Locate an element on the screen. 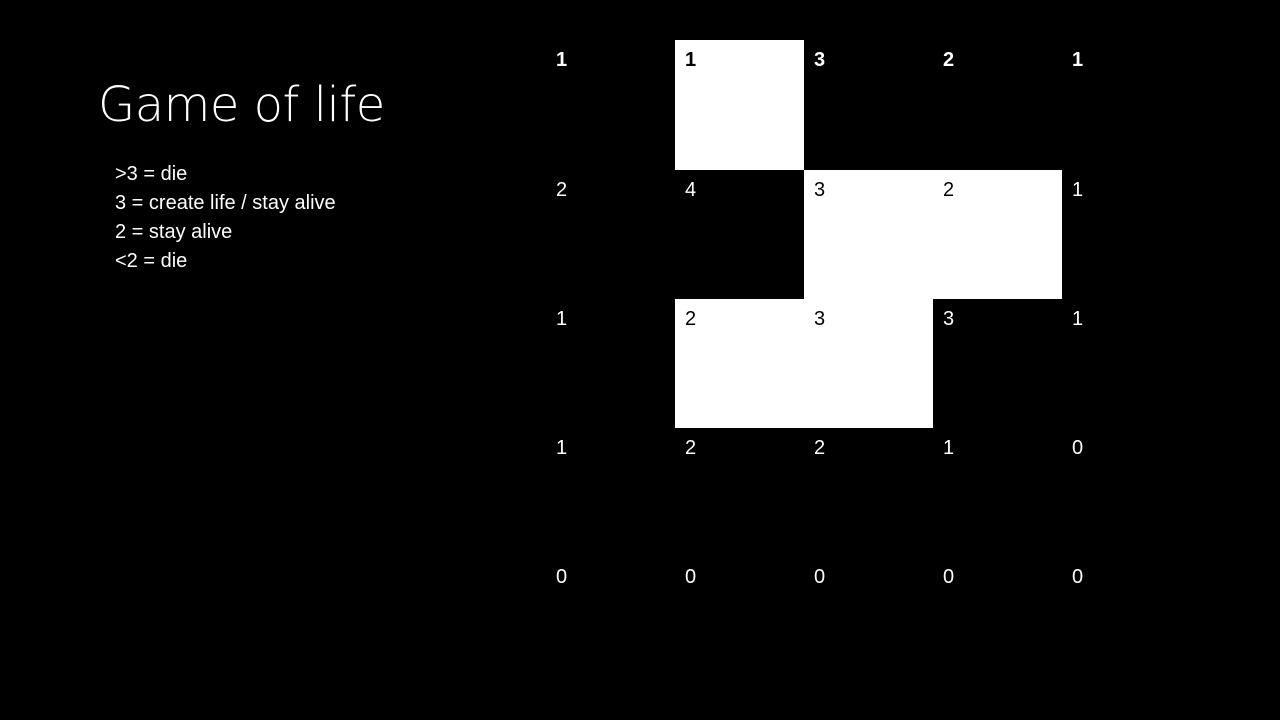  grid-cell-alive: 1 is located at coordinates (739, 105).